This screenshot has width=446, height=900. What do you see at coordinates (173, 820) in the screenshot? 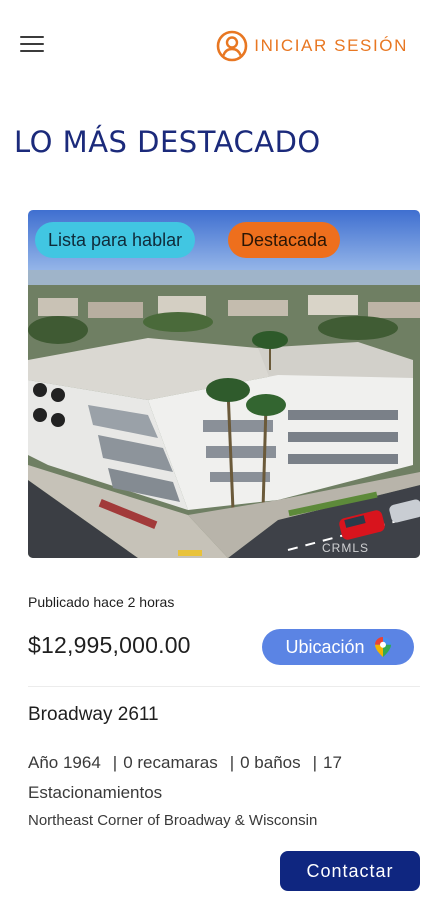
I see `cross-streets: Northeast Corner of Broadway & Wisconsin` at bounding box center [173, 820].